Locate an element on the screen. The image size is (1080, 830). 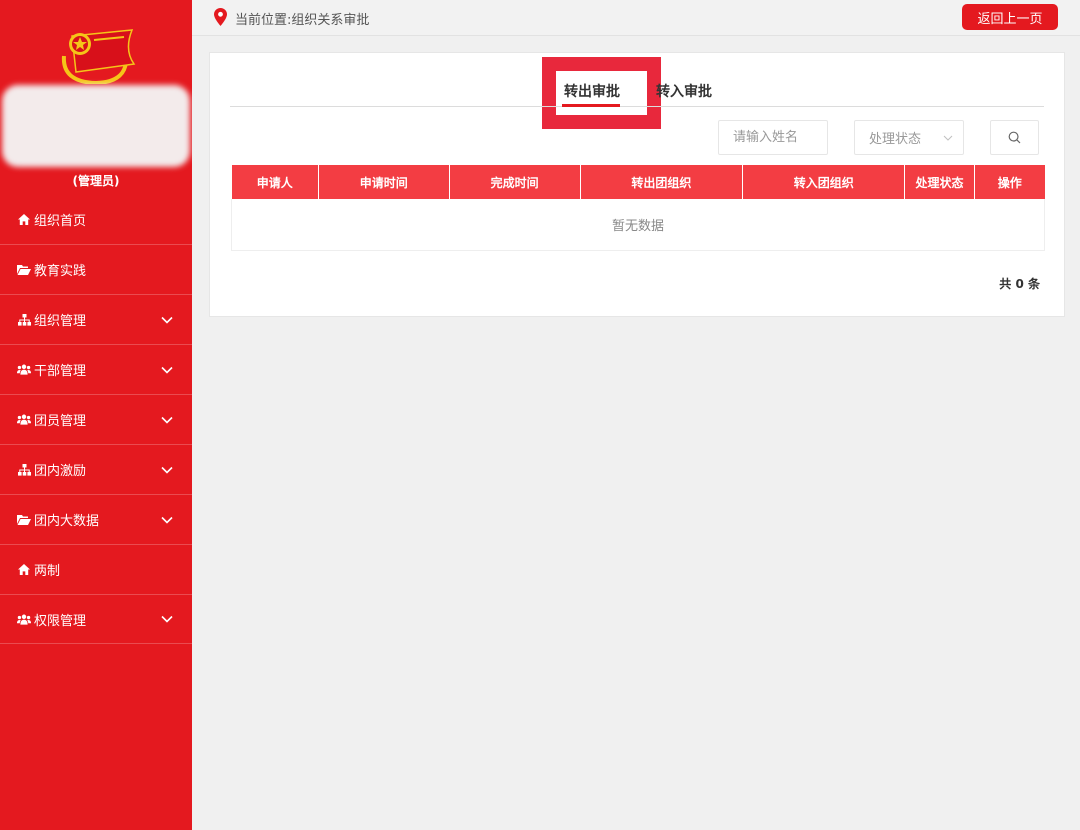
user-role-label: (管理员) is located at coordinates (96, 181).